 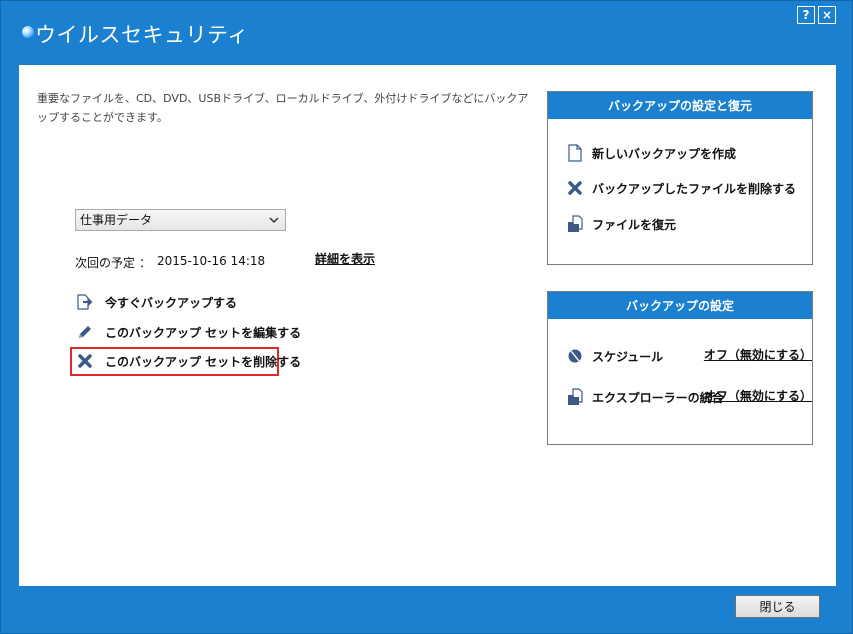 I want to click on explorer-integration-status-link: オフ（無効にする）, so click(x=758, y=395).